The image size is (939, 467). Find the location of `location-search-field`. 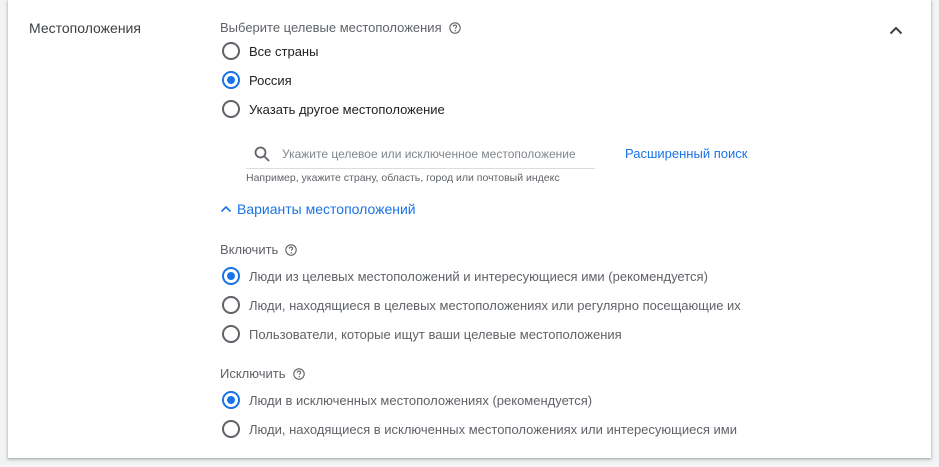

location-search-field is located at coordinates (420, 154).